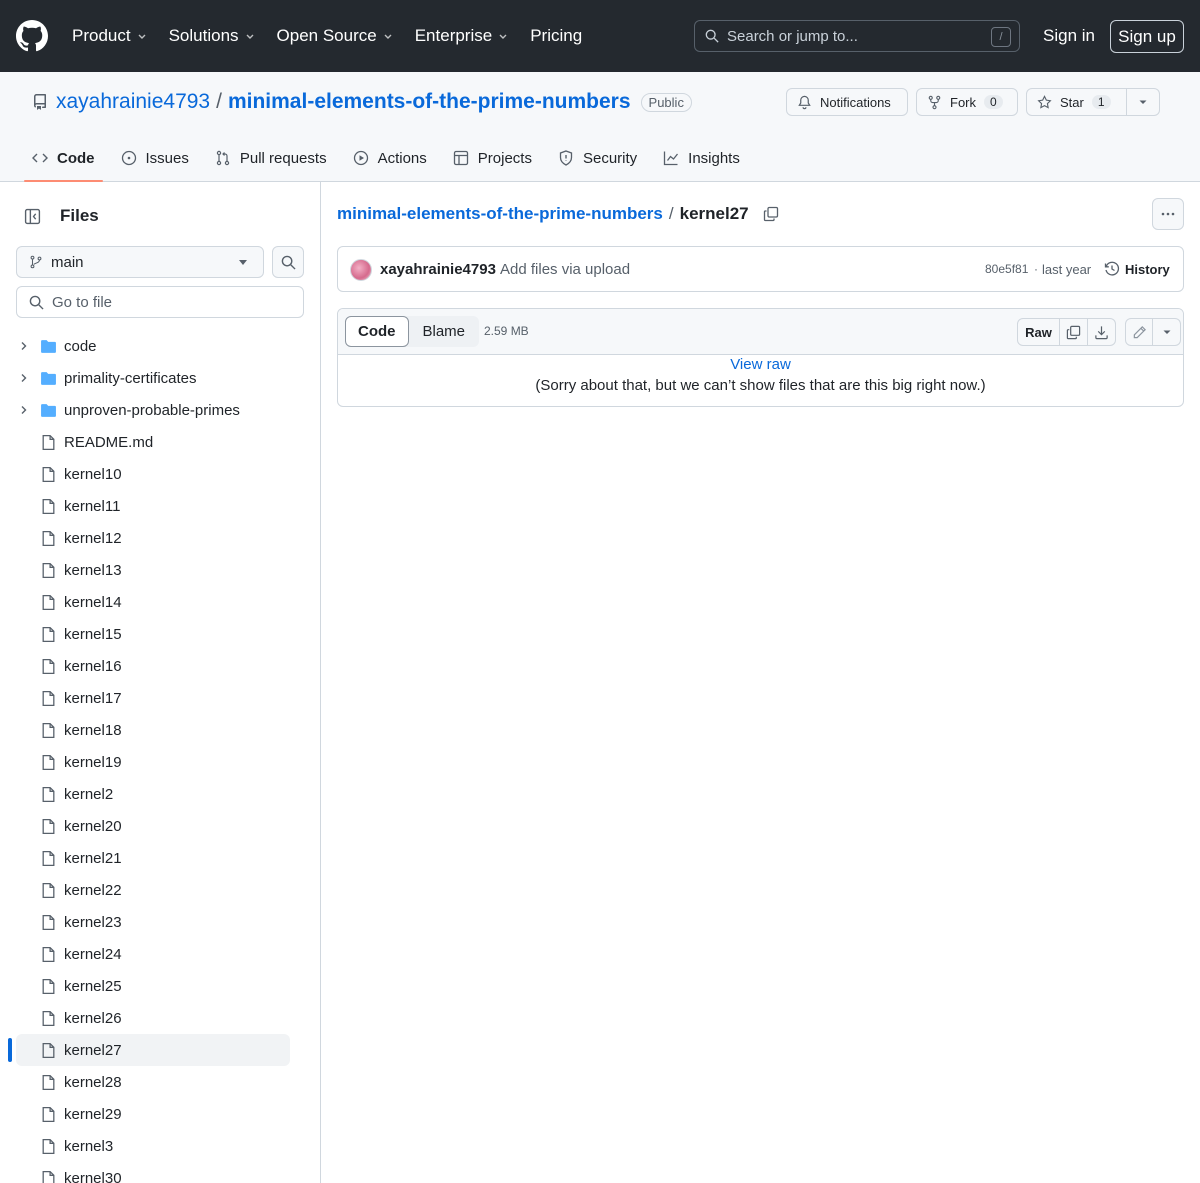  What do you see at coordinates (93, 570) in the screenshot?
I see `tree-item-label: kernel13` at bounding box center [93, 570].